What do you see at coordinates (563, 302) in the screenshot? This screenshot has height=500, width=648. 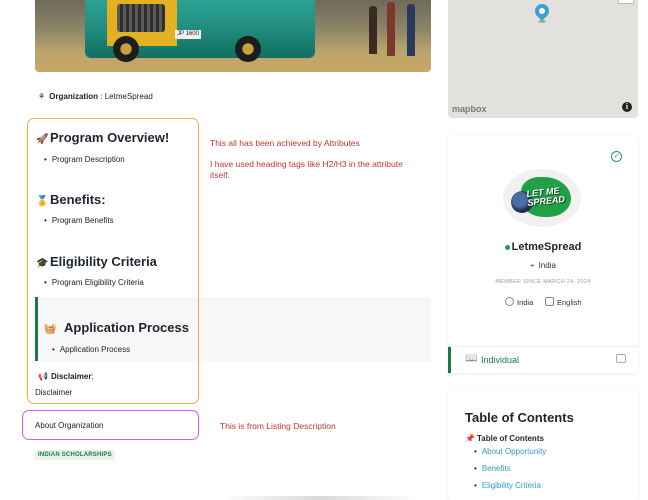 I see `language-meta: English` at bounding box center [563, 302].